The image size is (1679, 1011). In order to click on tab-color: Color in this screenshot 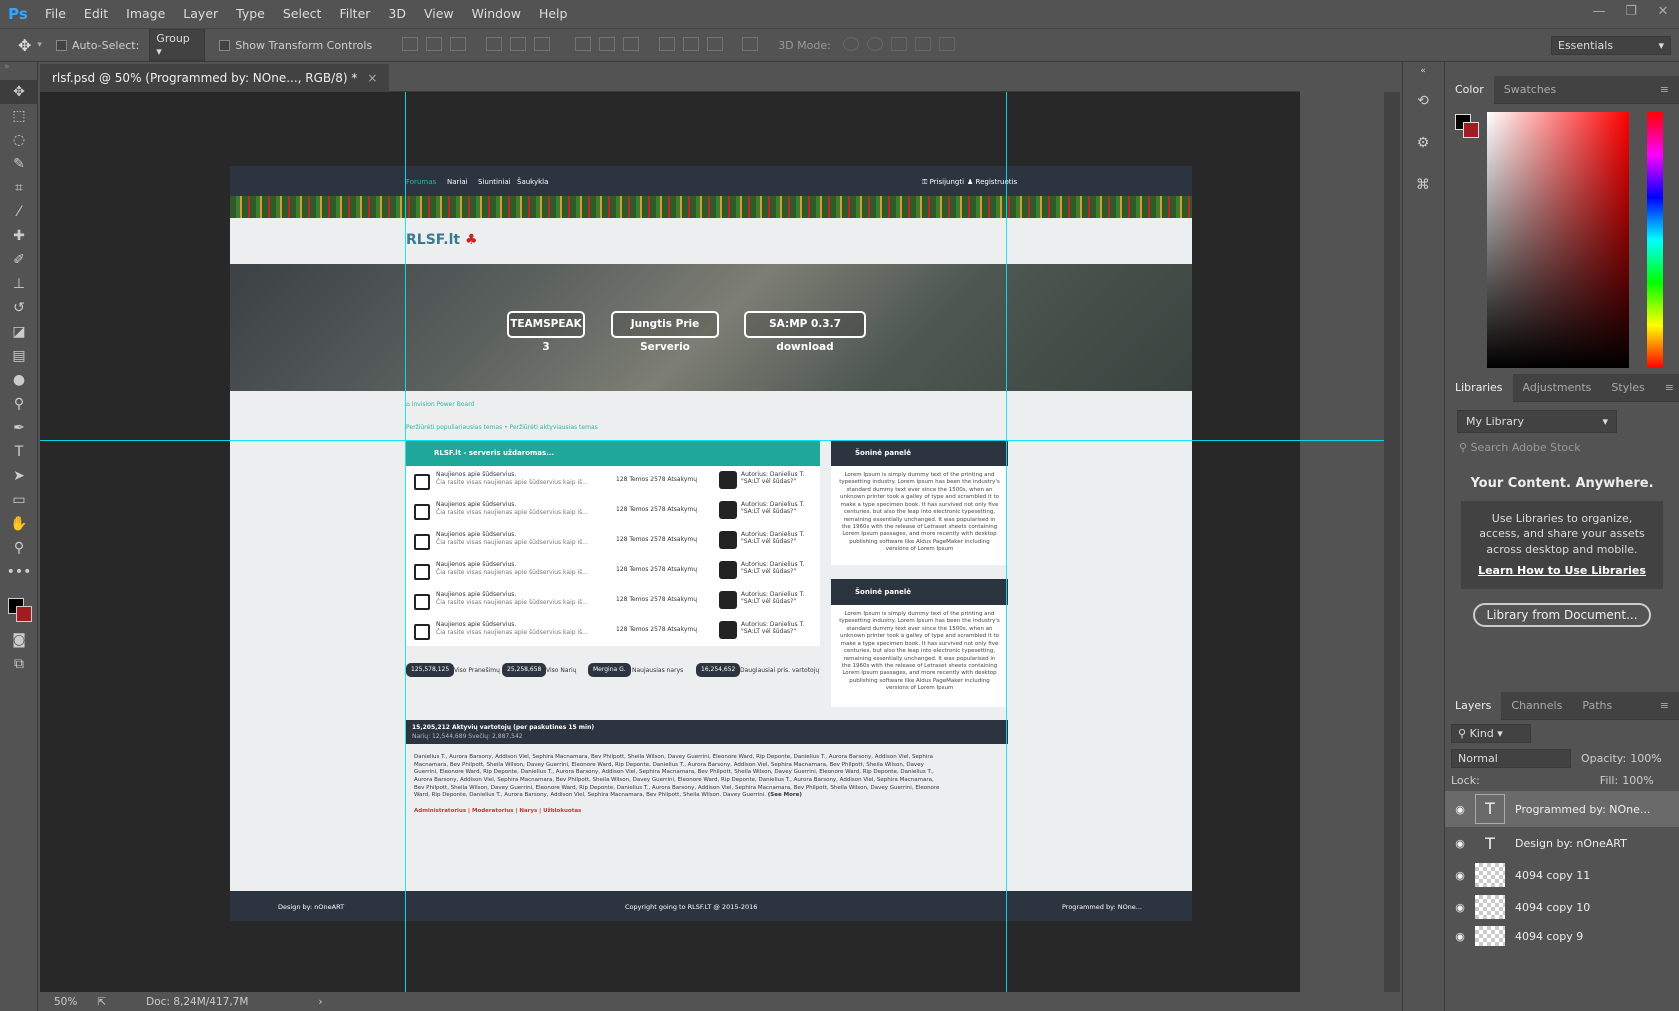, I will do `click(1469, 89)`.